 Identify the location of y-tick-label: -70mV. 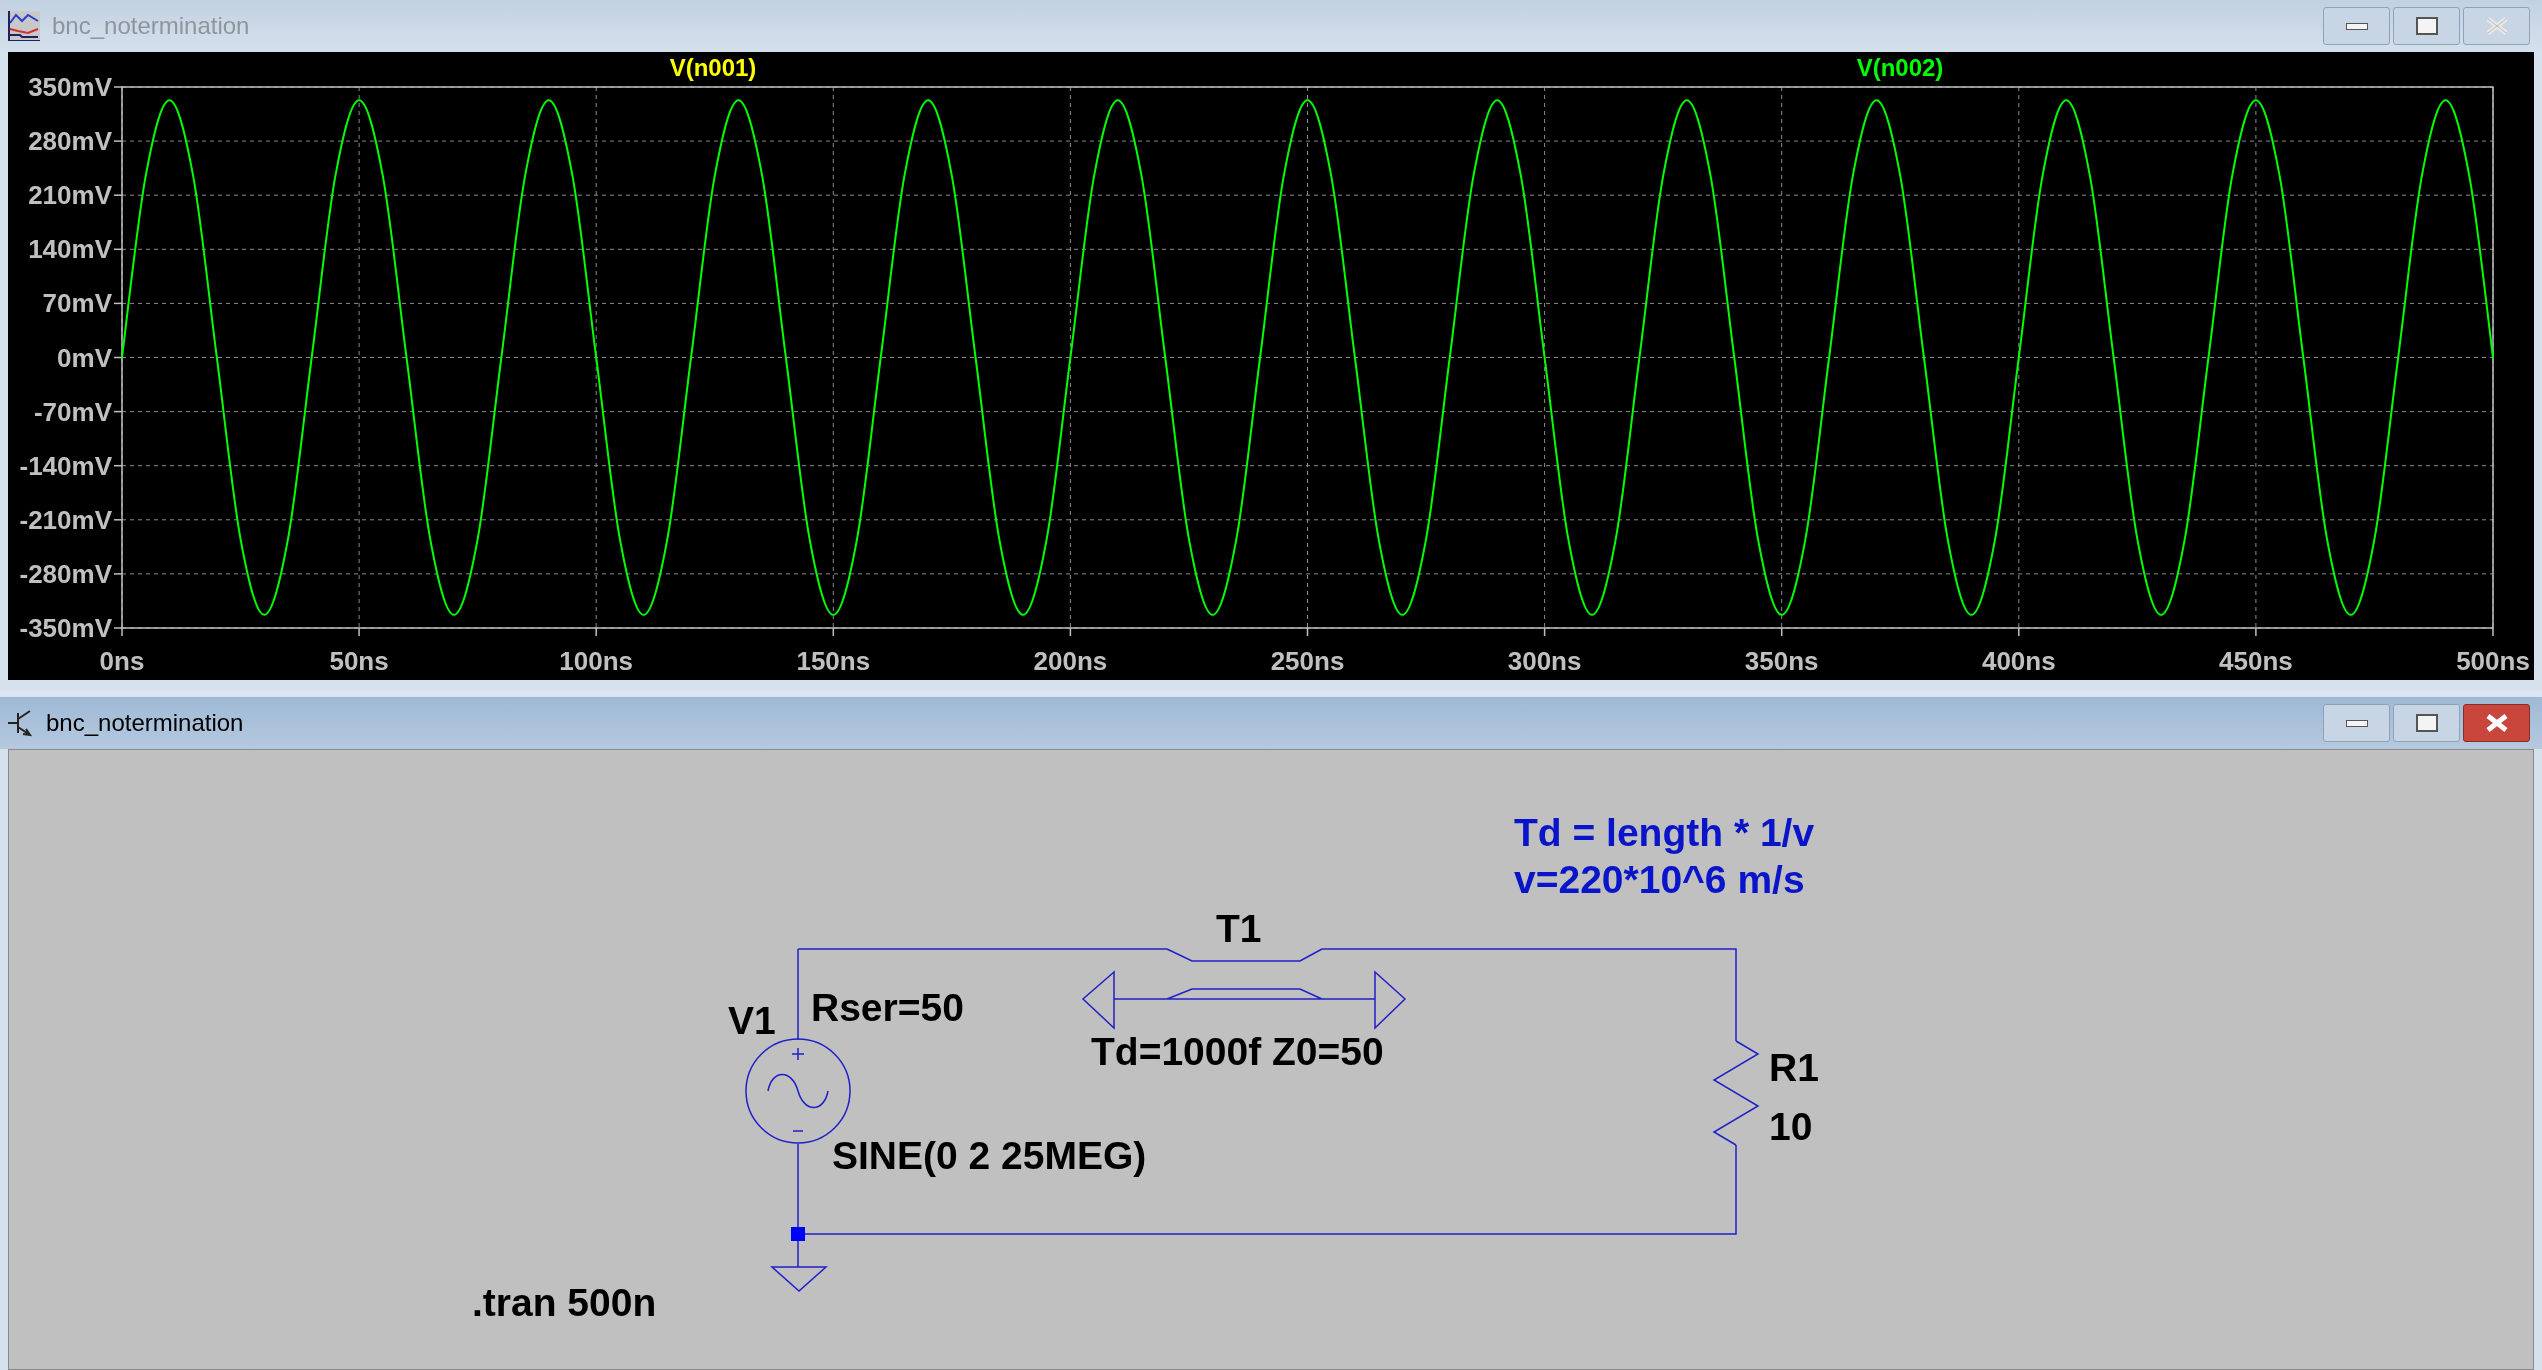
(72, 411).